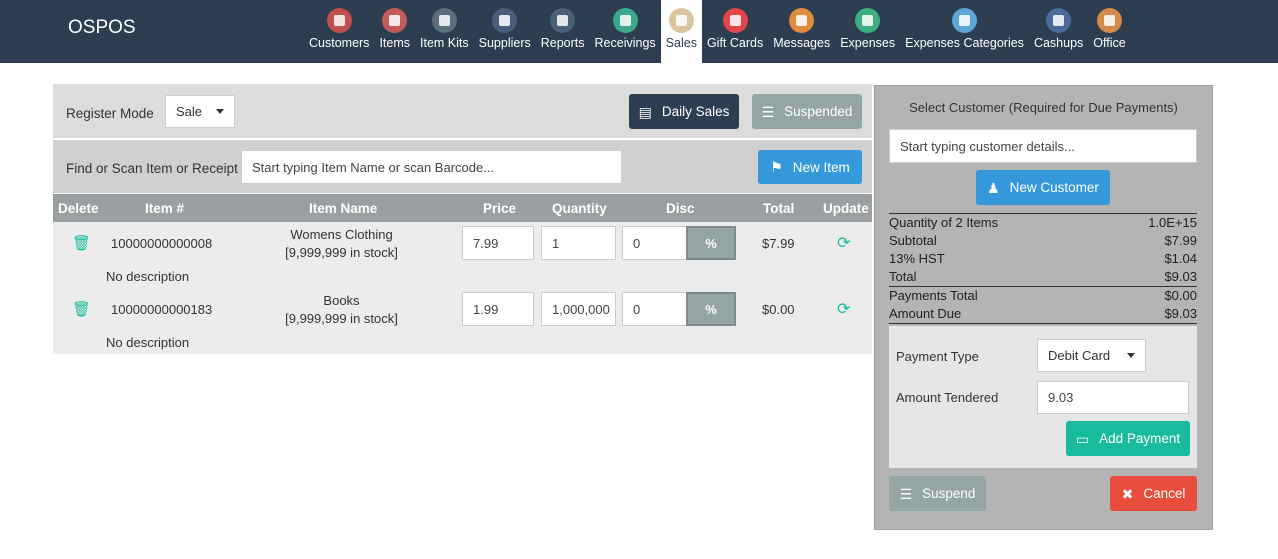  Describe the element at coordinates (821, 167) in the screenshot. I see `new-item-label: New Item` at that location.